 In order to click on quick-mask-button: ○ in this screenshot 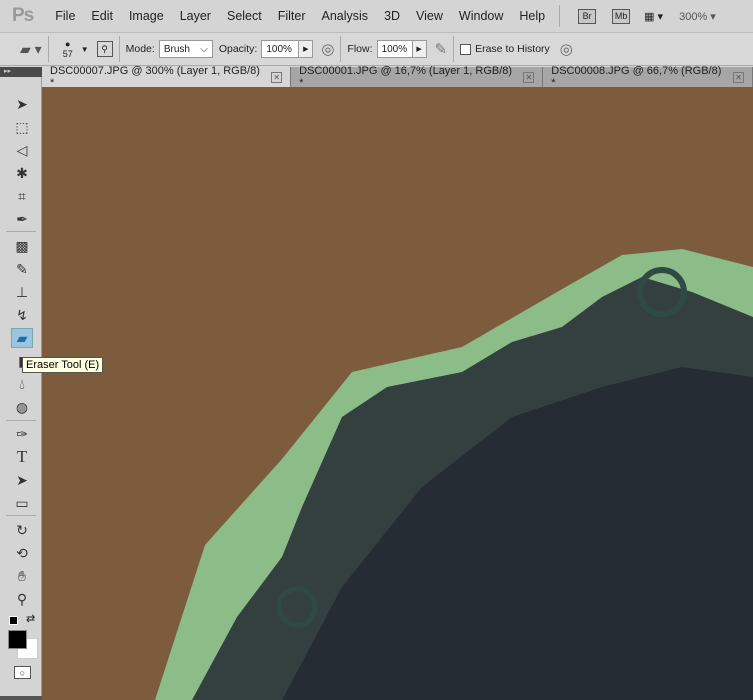, I will do `click(22, 672)`.